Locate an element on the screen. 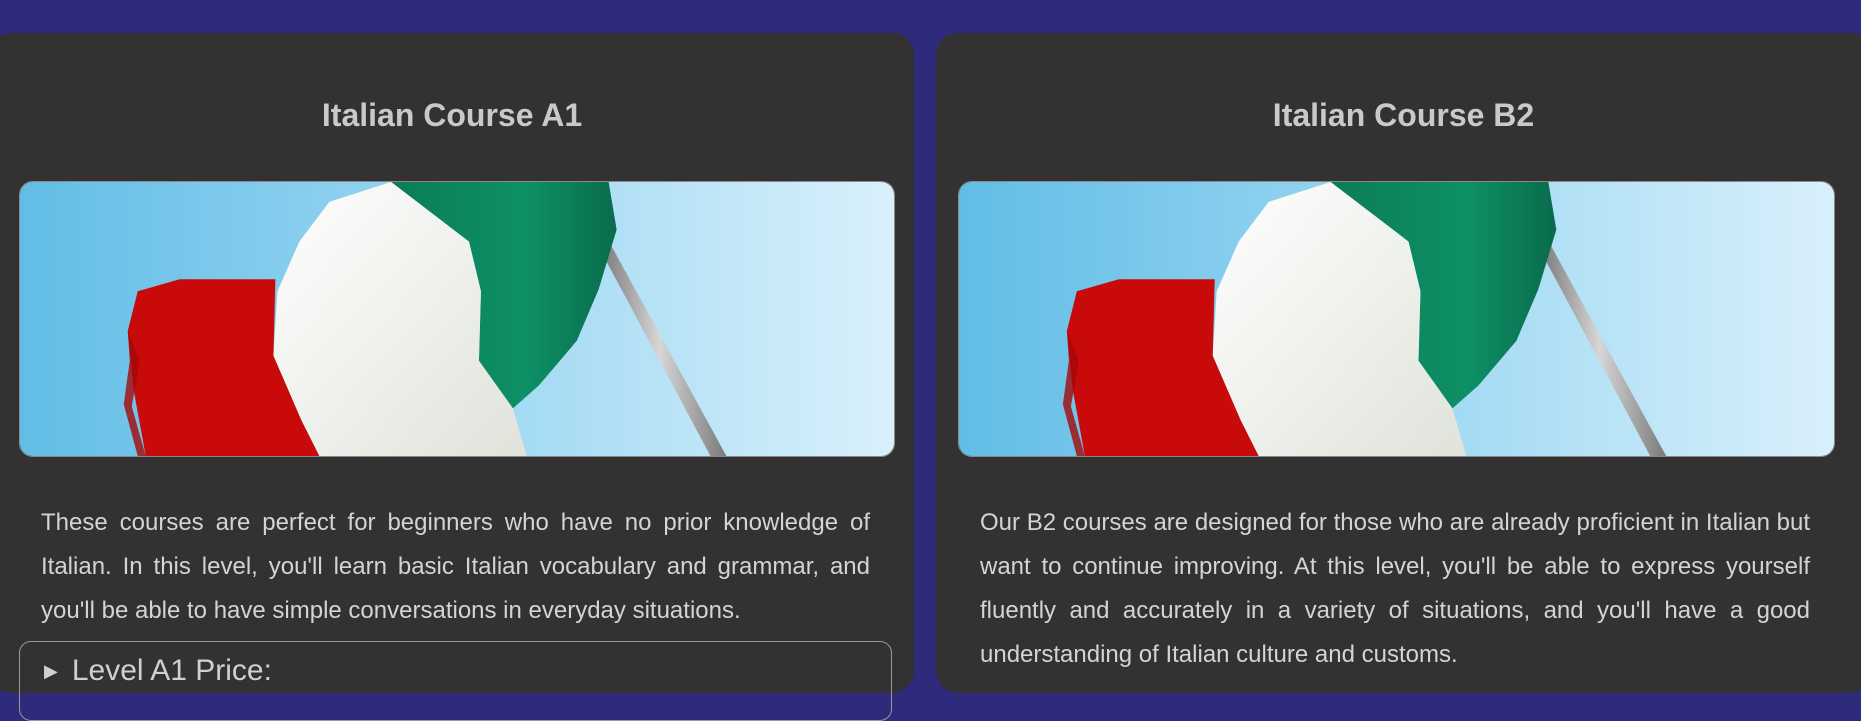  price-toggle: ▶ Level A1 Price: is located at coordinates (455, 681).